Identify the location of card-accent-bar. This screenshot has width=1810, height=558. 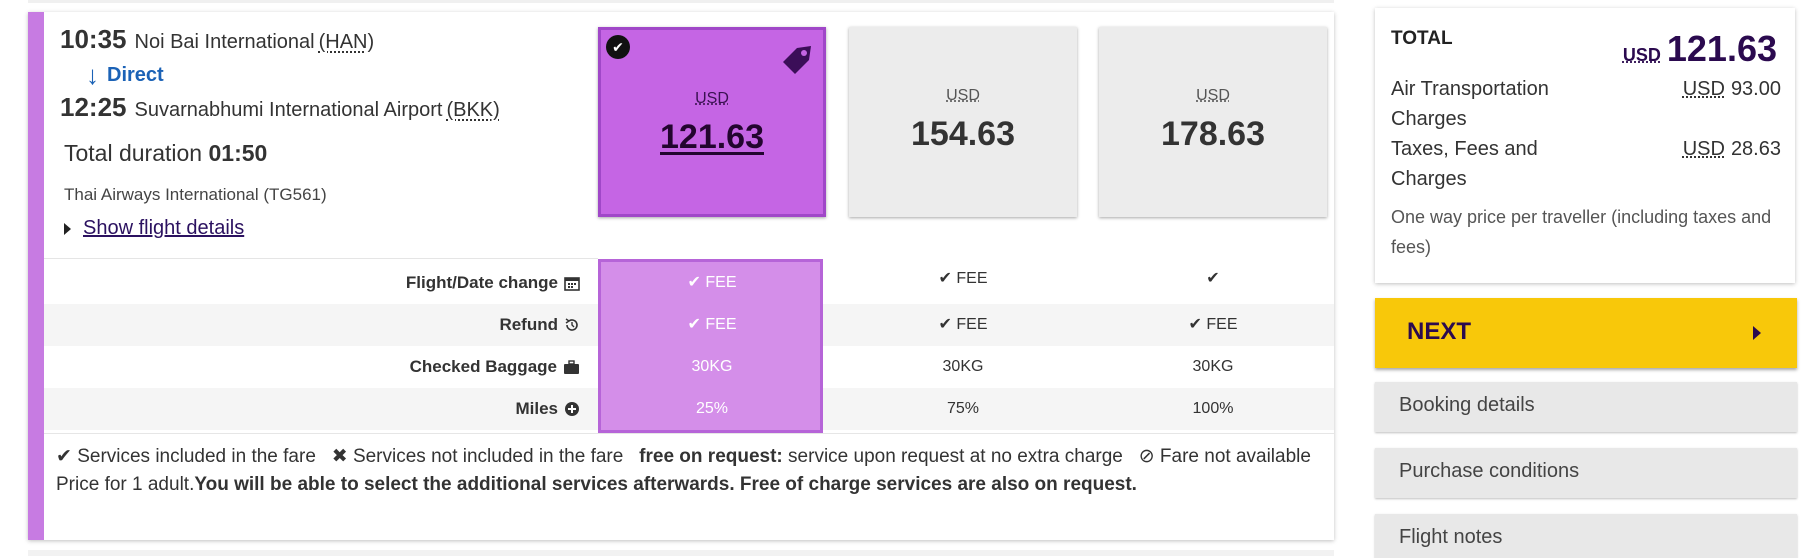
(36, 276).